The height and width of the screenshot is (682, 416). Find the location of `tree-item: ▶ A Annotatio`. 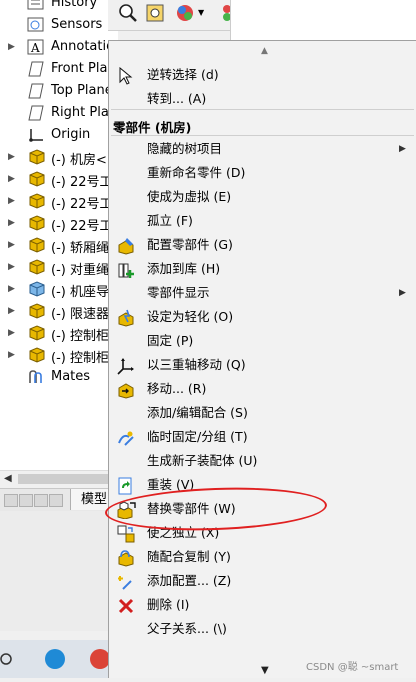

tree-item: ▶ A Annotatio is located at coordinates (59, 47).